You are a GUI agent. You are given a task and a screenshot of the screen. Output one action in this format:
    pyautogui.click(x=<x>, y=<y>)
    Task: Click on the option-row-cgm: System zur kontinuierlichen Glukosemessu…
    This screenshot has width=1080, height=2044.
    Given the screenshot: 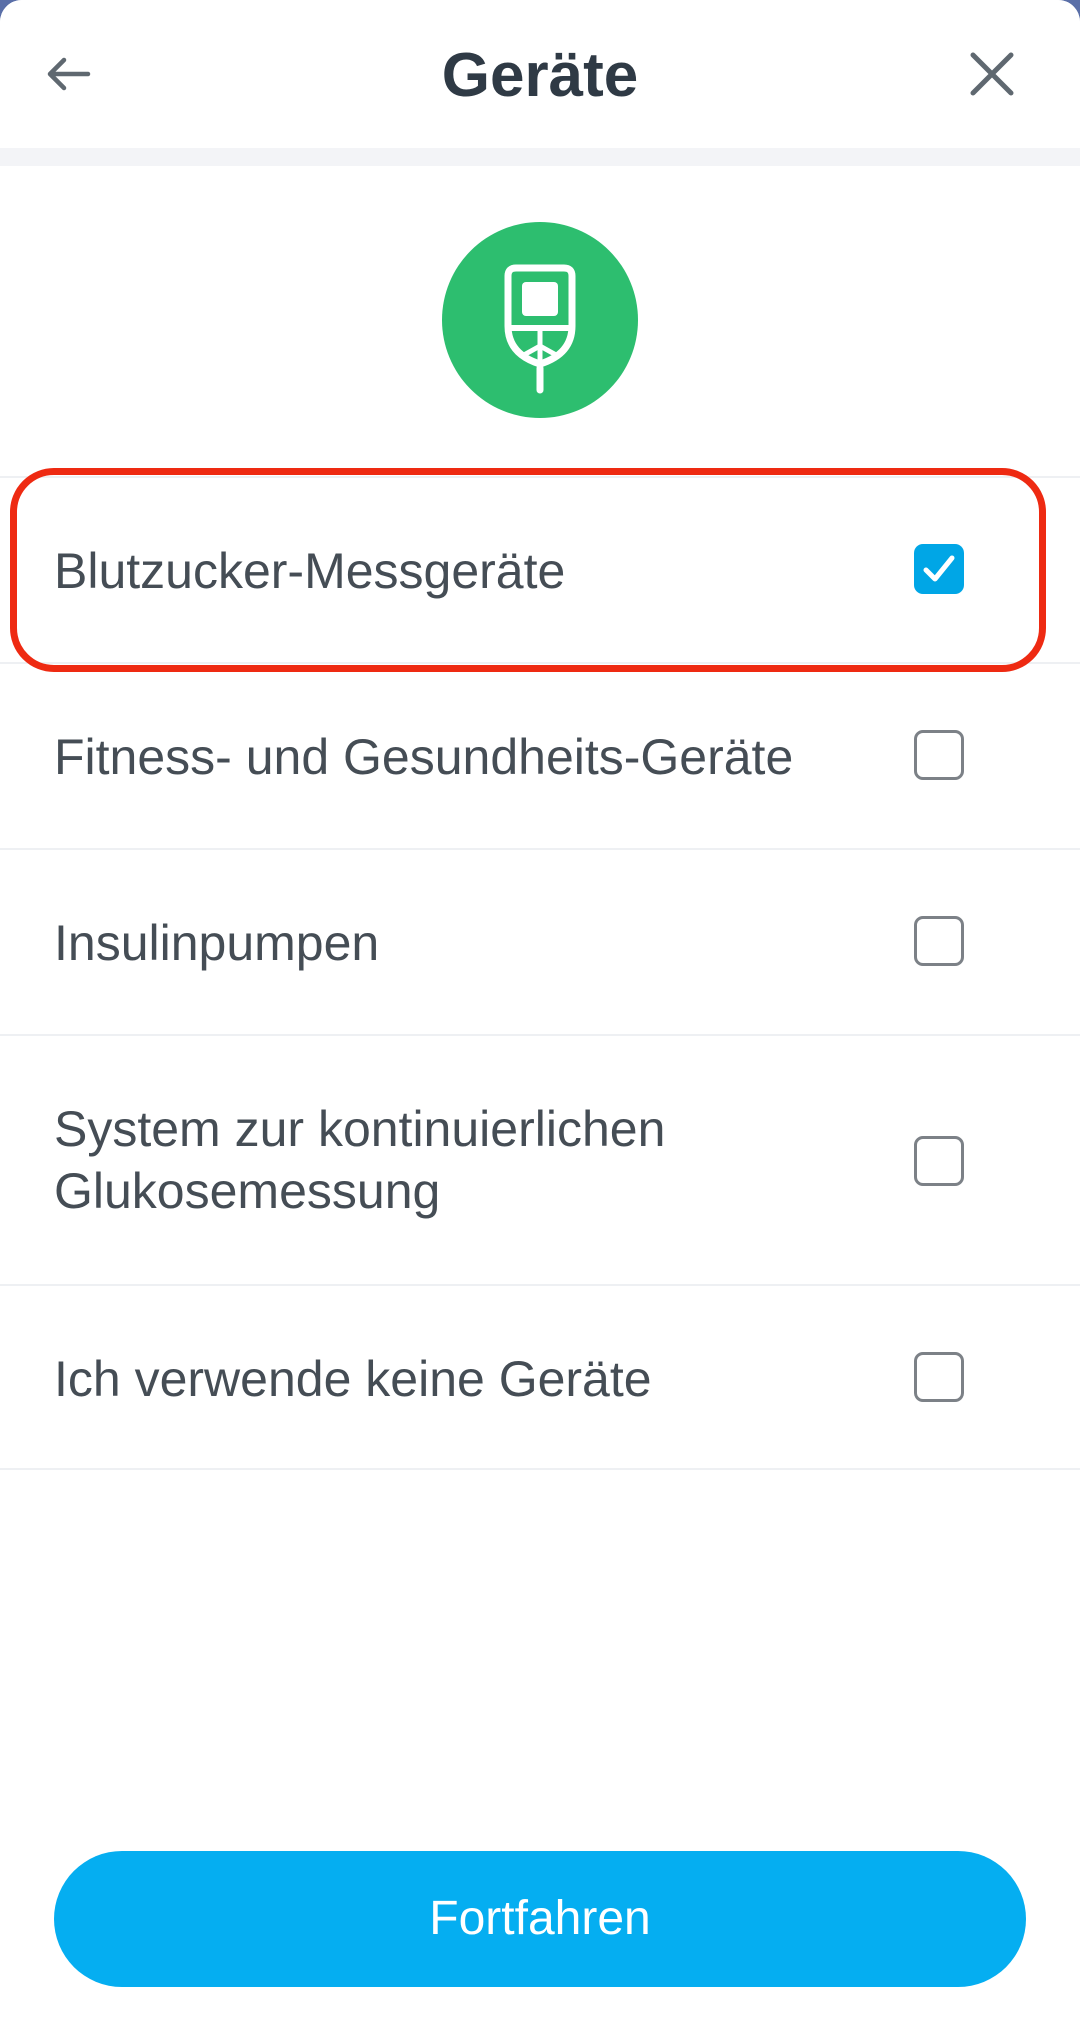 What is the action you would take?
    pyautogui.click(x=540, y=1159)
    